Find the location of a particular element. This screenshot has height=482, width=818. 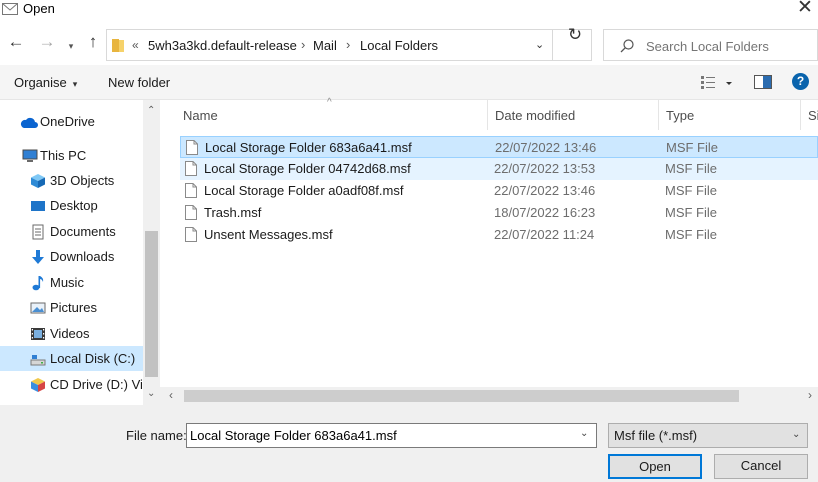

sidebar-item-local-disk: Local Disk (C:) is located at coordinates (71, 358).